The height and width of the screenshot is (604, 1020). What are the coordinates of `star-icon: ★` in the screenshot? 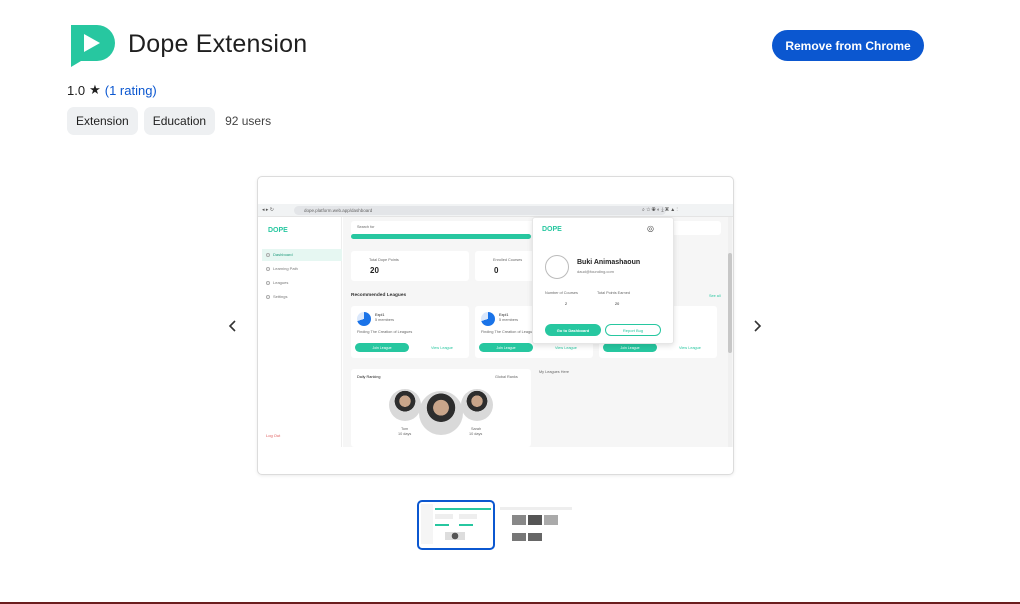 It's located at (95, 89).